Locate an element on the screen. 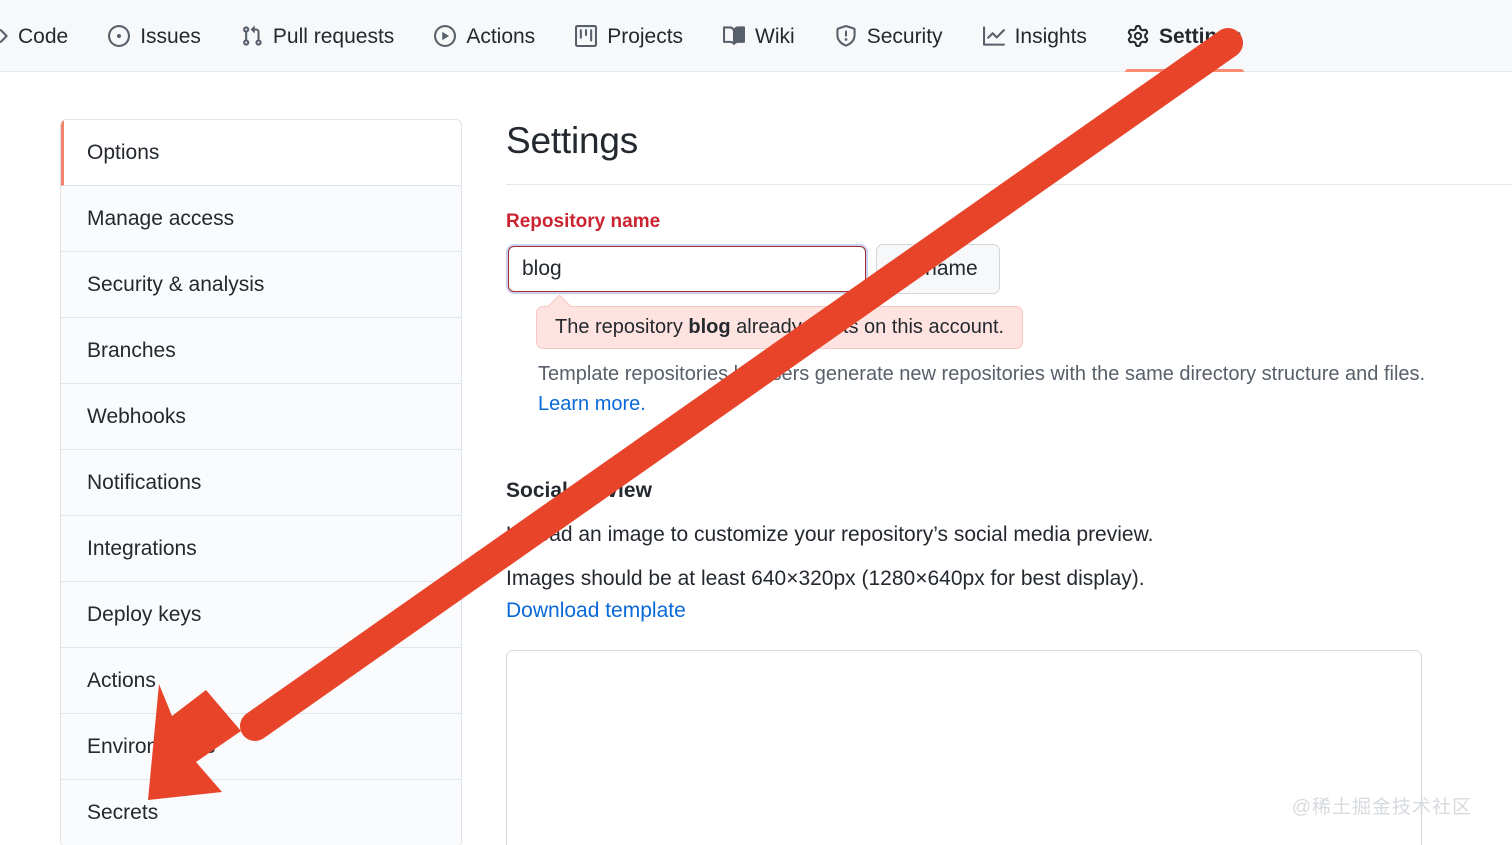 The image size is (1512, 845). tab-code: Code is located at coordinates (44, 36).